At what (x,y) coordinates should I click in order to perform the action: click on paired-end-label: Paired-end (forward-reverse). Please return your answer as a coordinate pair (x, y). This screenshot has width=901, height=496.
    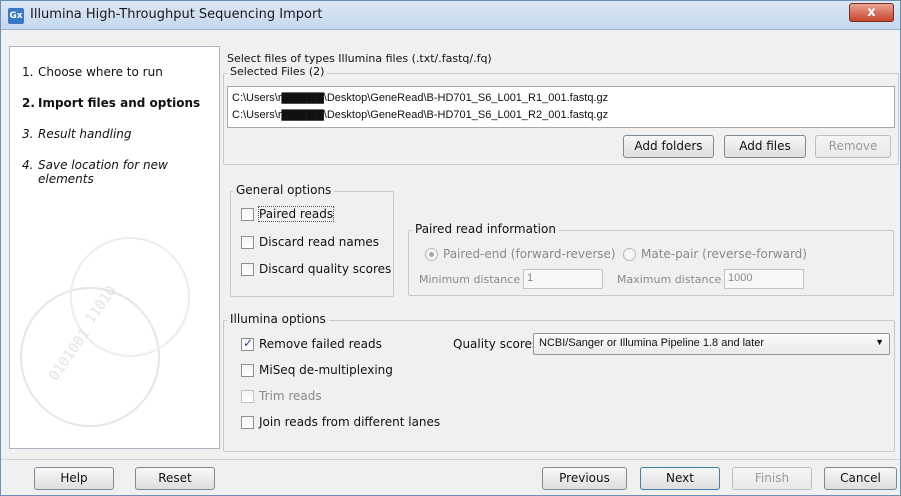
    Looking at the image, I should click on (529, 254).